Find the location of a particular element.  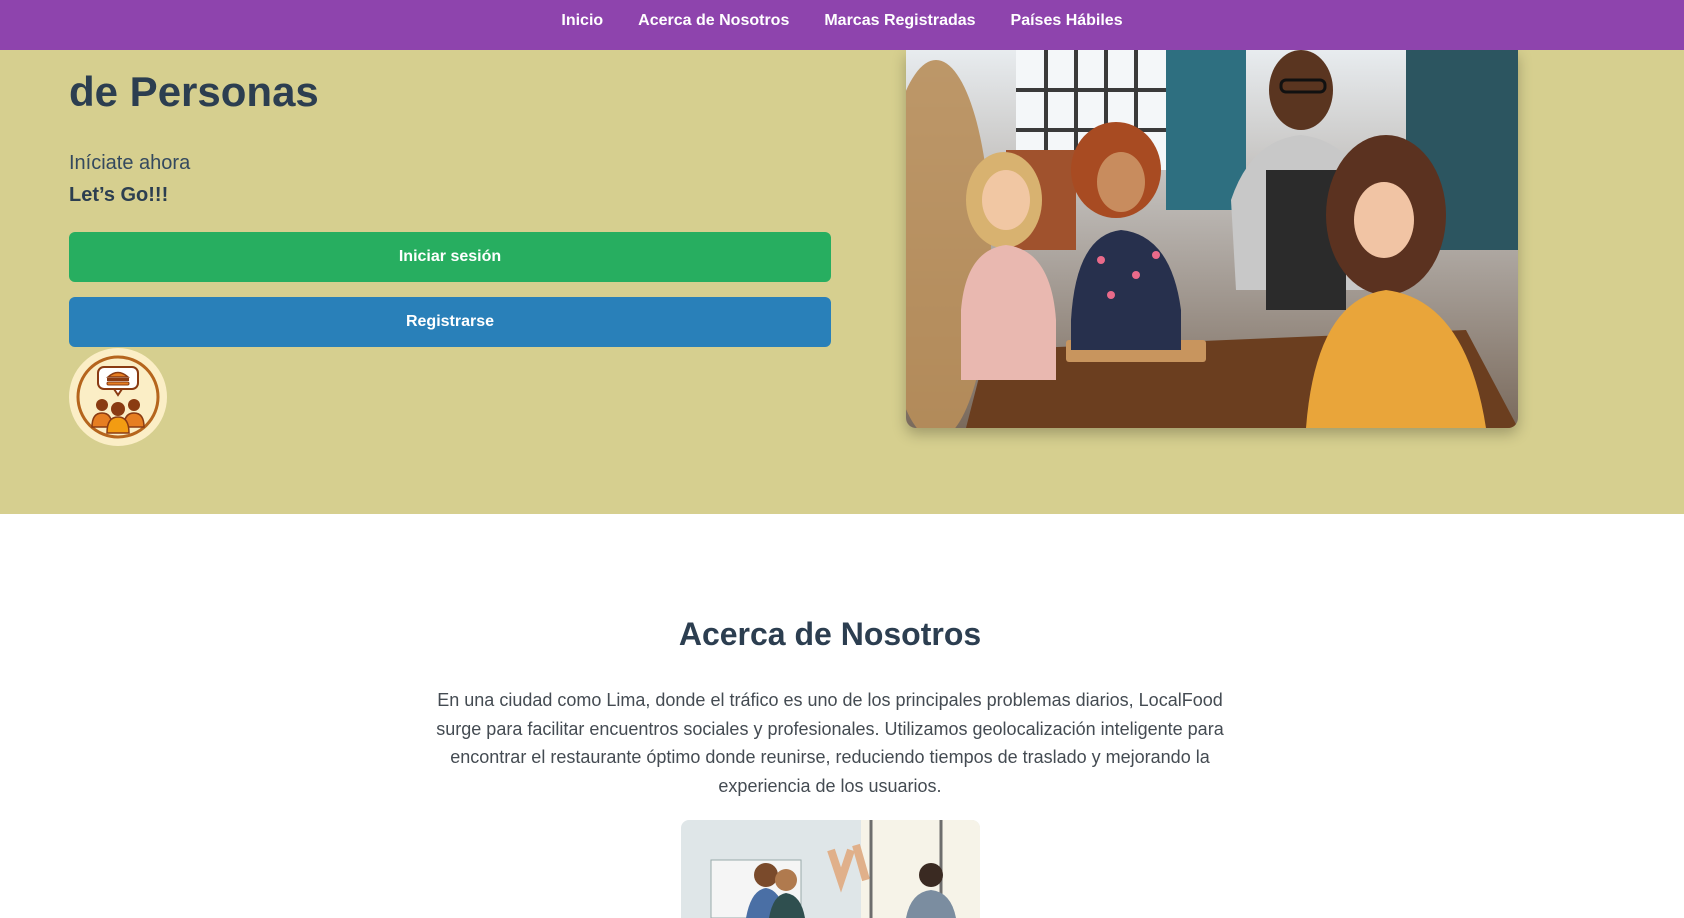

hero-cta-text: Let’s Go!!! is located at coordinates (119, 195).